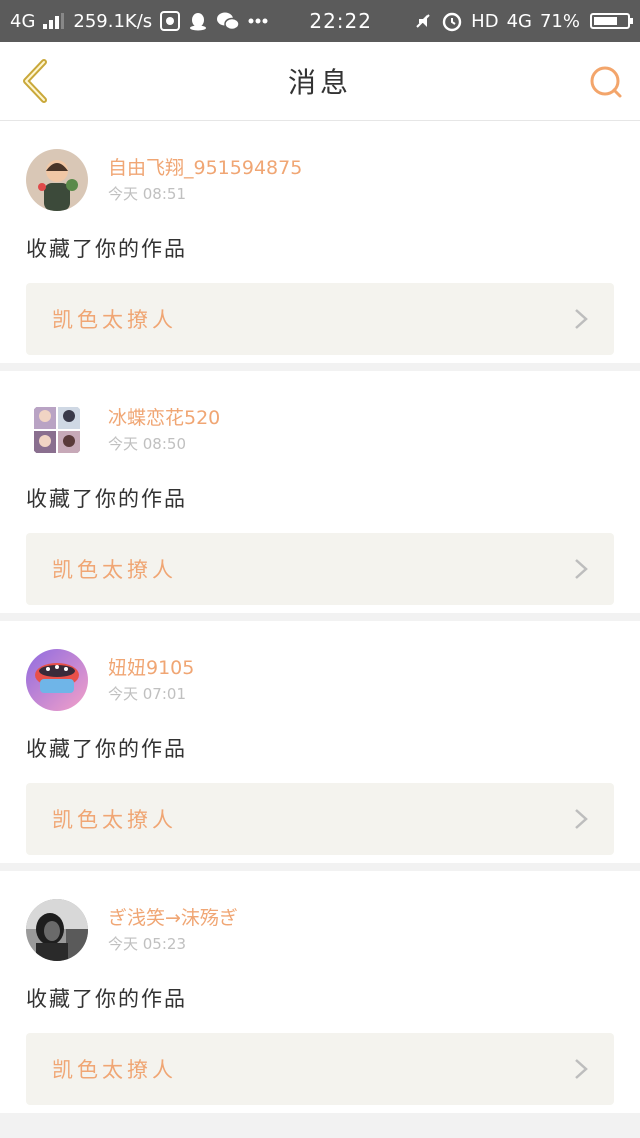 The height and width of the screenshot is (1138, 640). What do you see at coordinates (173, 918) in the screenshot?
I see `username: ぎ浅笑→沫殇ぎ` at bounding box center [173, 918].